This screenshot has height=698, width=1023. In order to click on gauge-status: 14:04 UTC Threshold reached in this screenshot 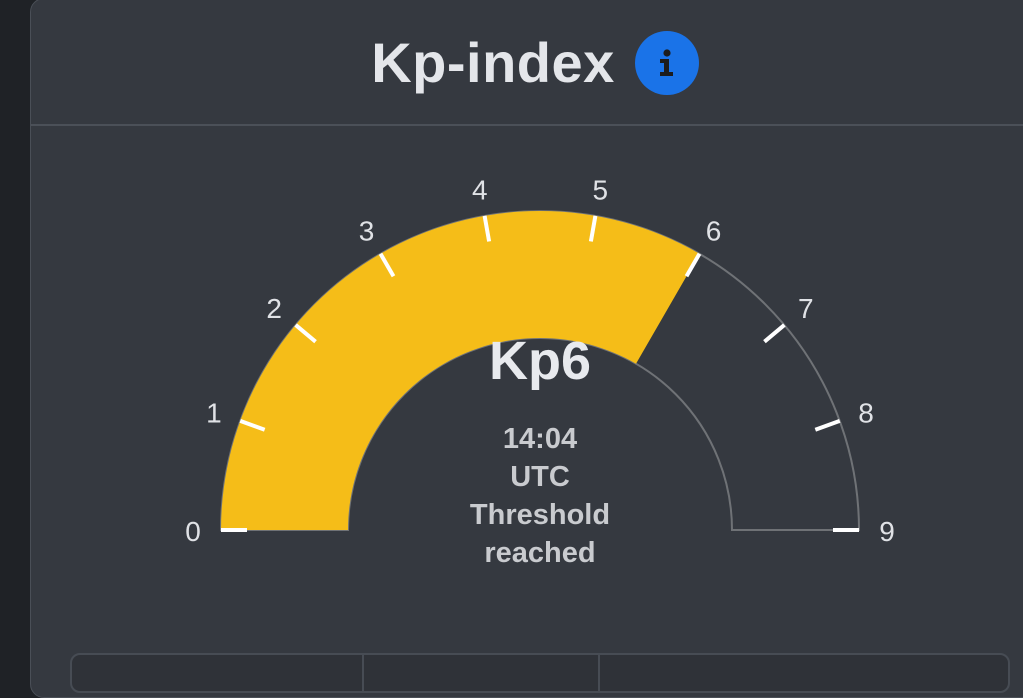, I will do `click(540, 496)`.